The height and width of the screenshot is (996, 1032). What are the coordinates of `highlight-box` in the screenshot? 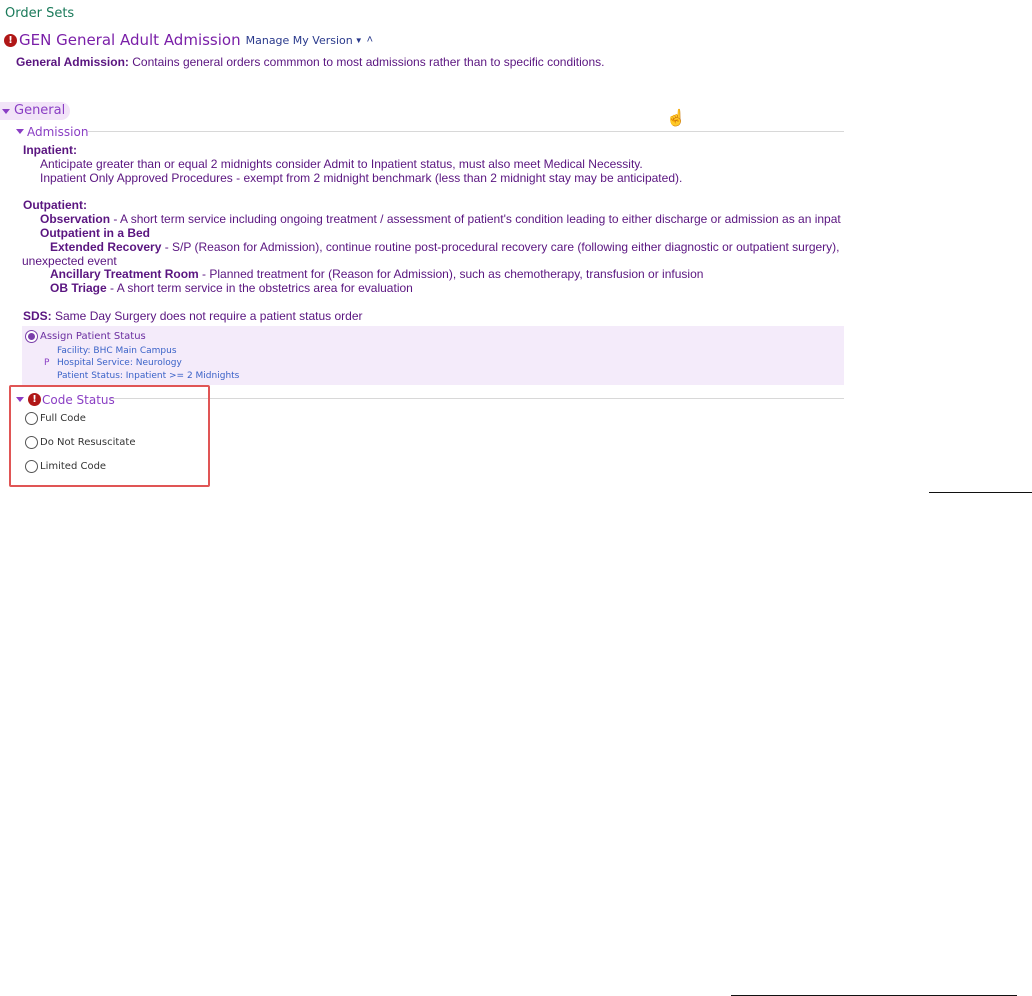 It's located at (109, 436).